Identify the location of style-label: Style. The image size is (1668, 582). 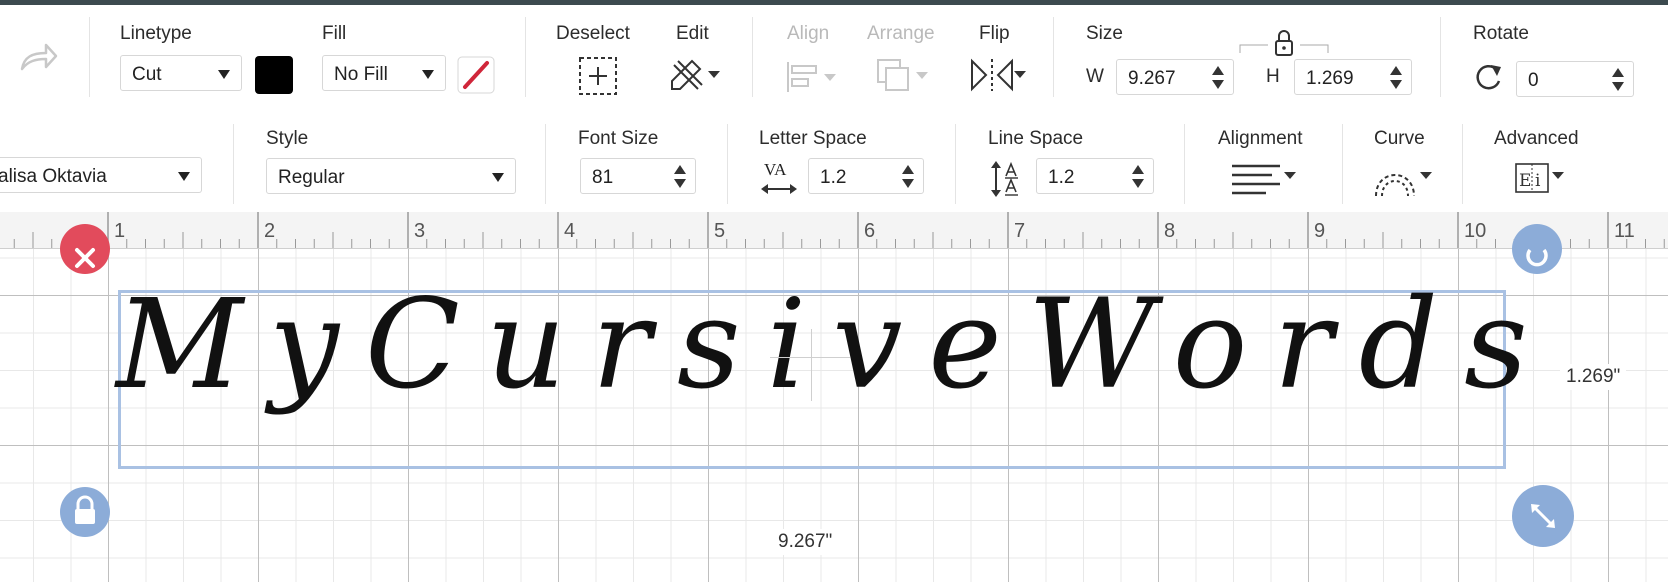
(287, 138).